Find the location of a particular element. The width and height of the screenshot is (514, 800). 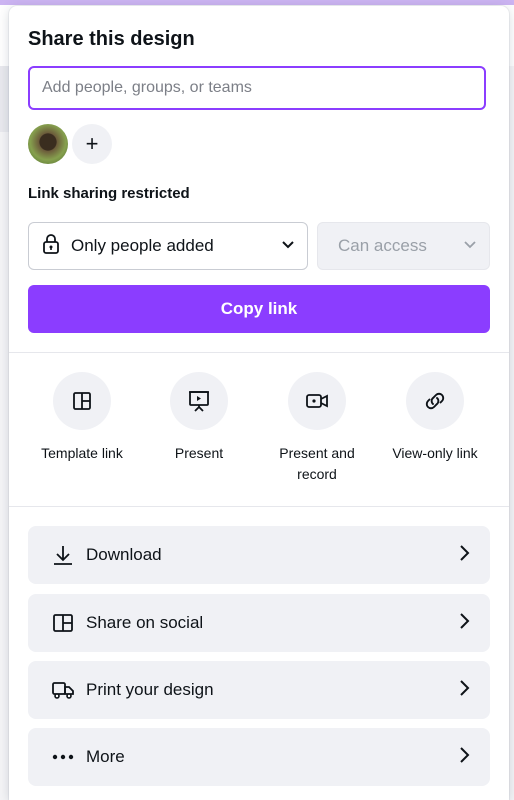

view-only-link-action: View-only link is located at coordinates (435, 418).